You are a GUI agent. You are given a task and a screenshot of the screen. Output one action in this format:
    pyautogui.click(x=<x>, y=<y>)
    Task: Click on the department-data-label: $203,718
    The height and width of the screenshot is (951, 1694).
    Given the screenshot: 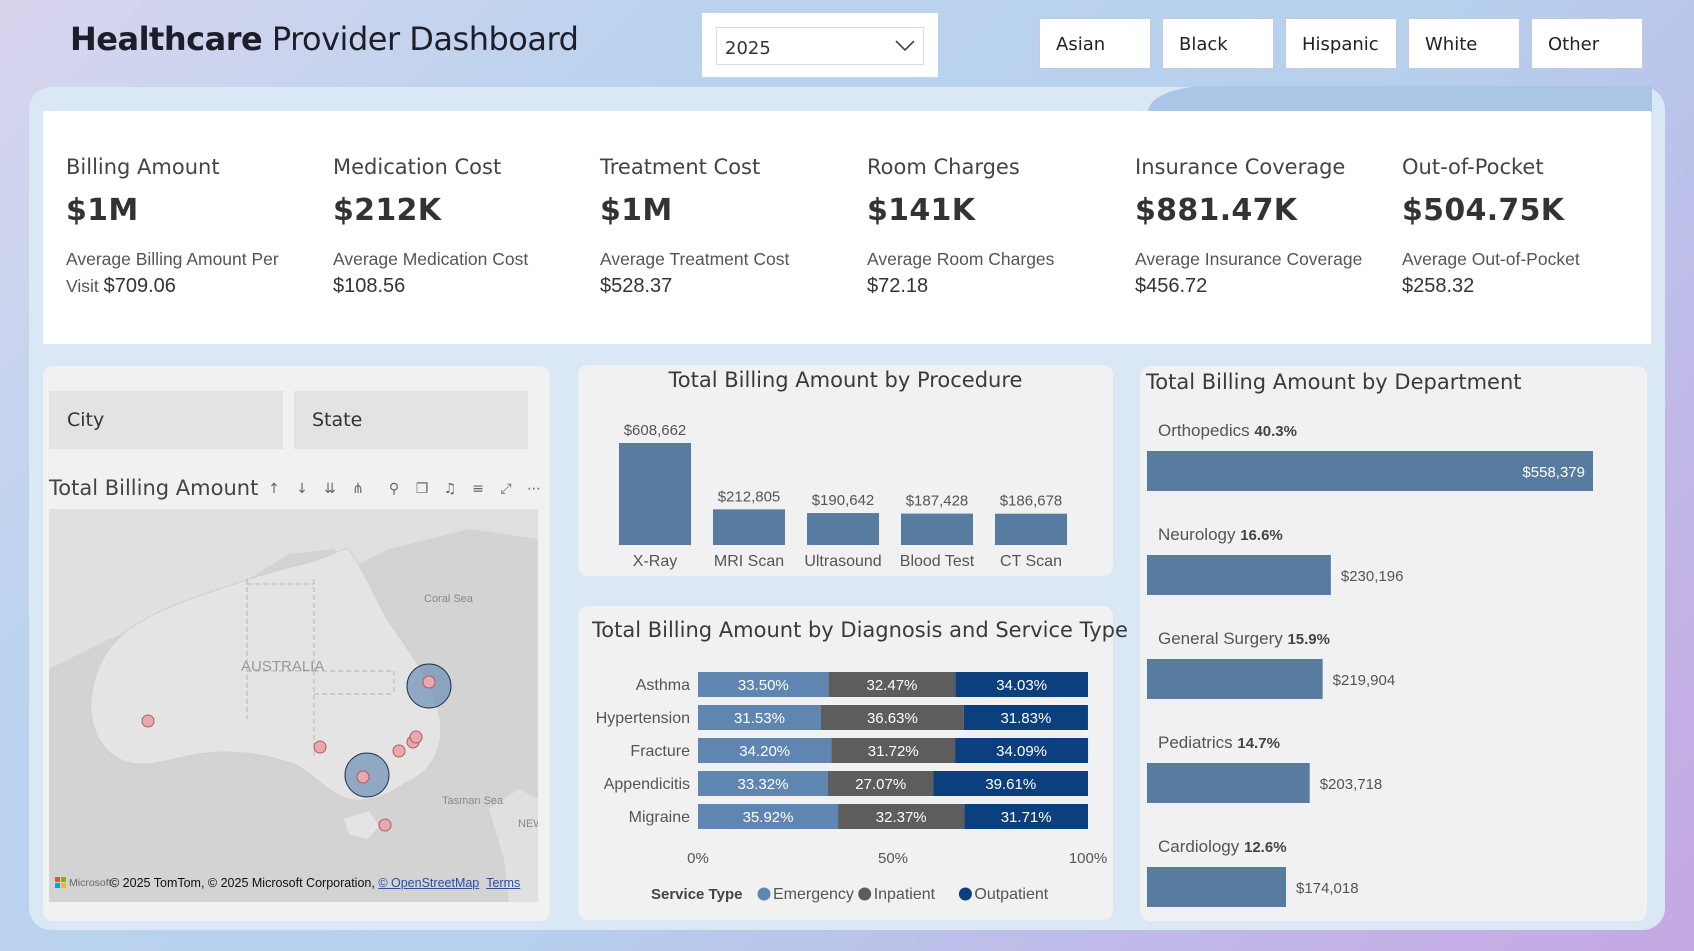 What is the action you would take?
    pyautogui.click(x=1351, y=784)
    